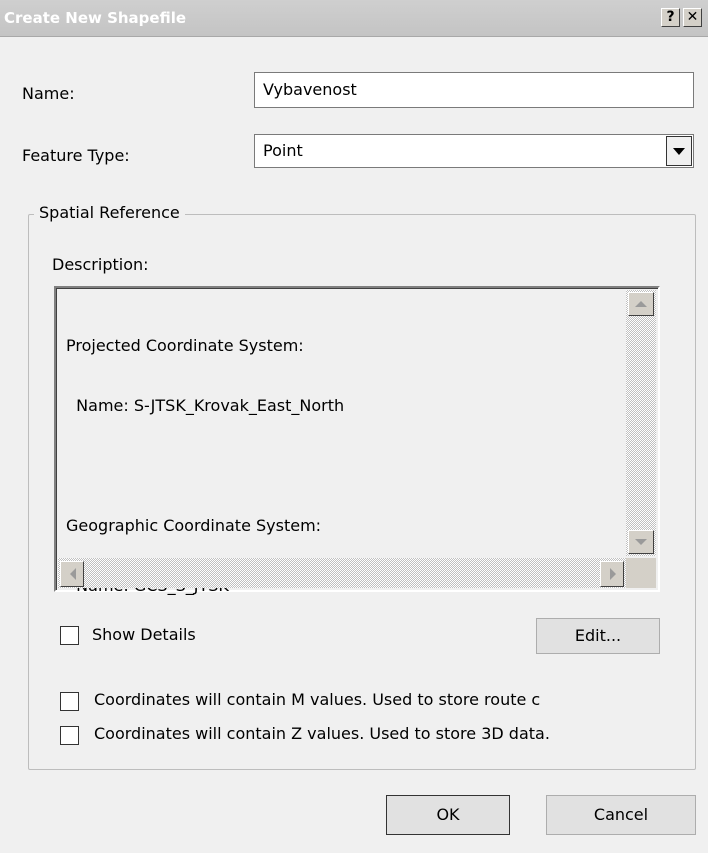 Image resolution: width=708 pixels, height=853 pixels. What do you see at coordinates (641, 573) in the screenshot?
I see `scrollbar-corner` at bounding box center [641, 573].